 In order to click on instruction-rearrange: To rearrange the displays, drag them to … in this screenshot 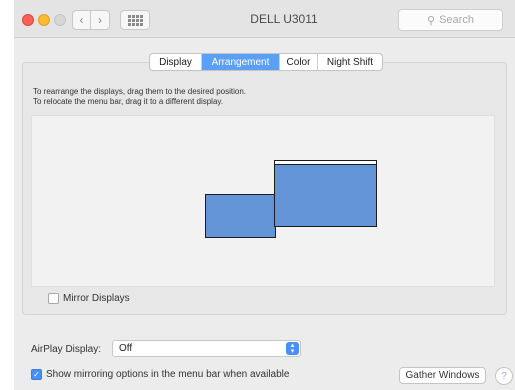, I will do `click(140, 91)`.